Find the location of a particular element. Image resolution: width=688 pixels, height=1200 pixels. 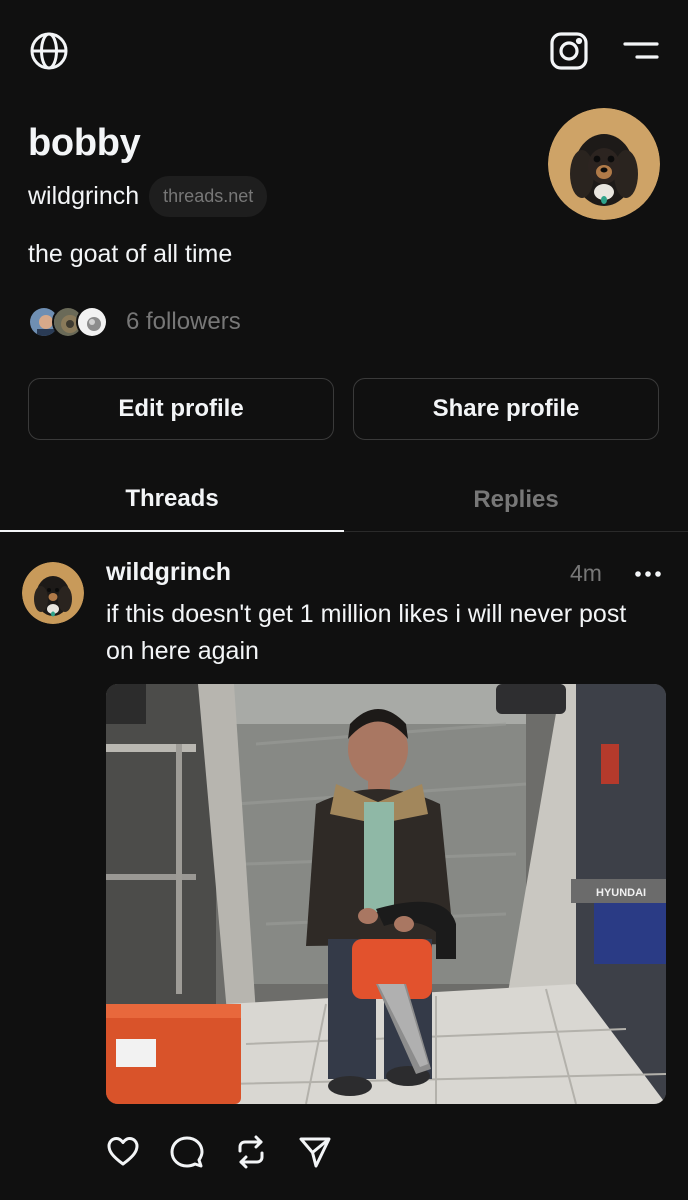

profile-tabs: Threads Replies is located at coordinates (344, 500).